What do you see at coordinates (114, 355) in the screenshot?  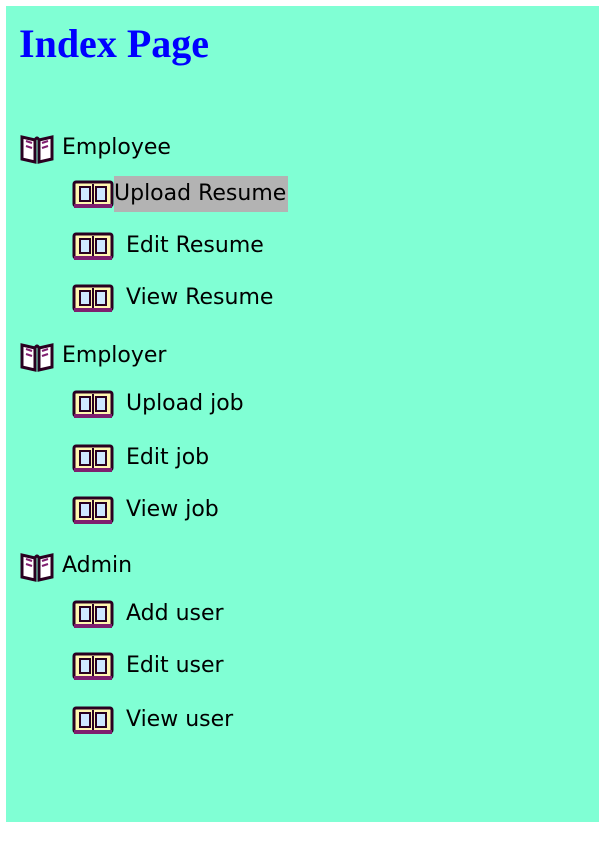 I see `tree-group-label: Employer` at bounding box center [114, 355].